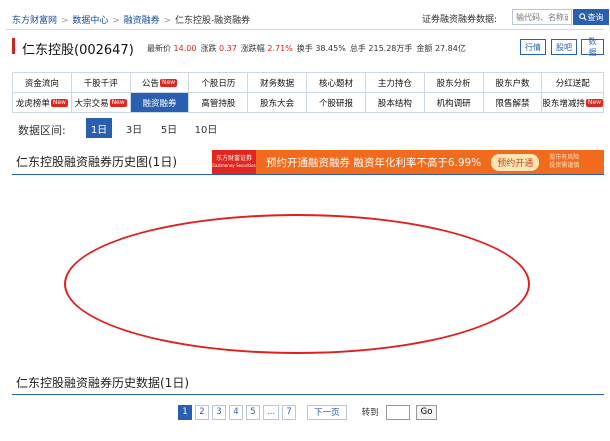 This screenshot has width=610, height=441. What do you see at coordinates (564, 47) in the screenshot?
I see `guba-button: 股吧` at bounding box center [564, 47].